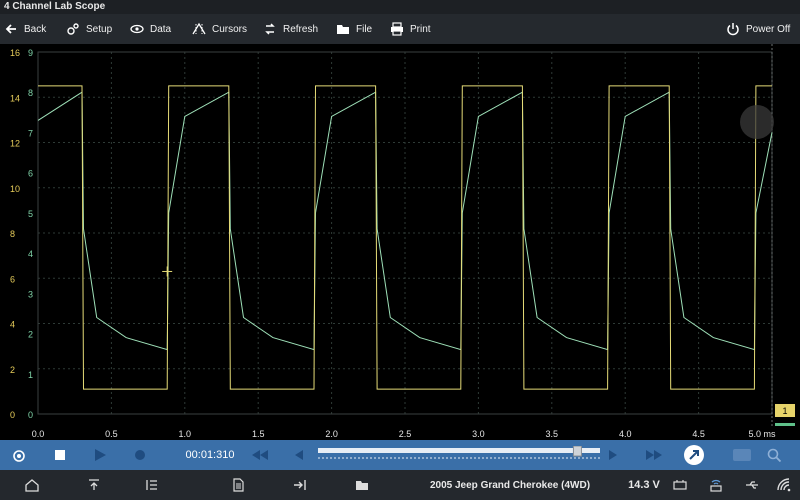  What do you see at coordinates (185, 434) in the screenshot?
I see `x-axis-tick-label: 1.0` at bounding box center [185, 434].